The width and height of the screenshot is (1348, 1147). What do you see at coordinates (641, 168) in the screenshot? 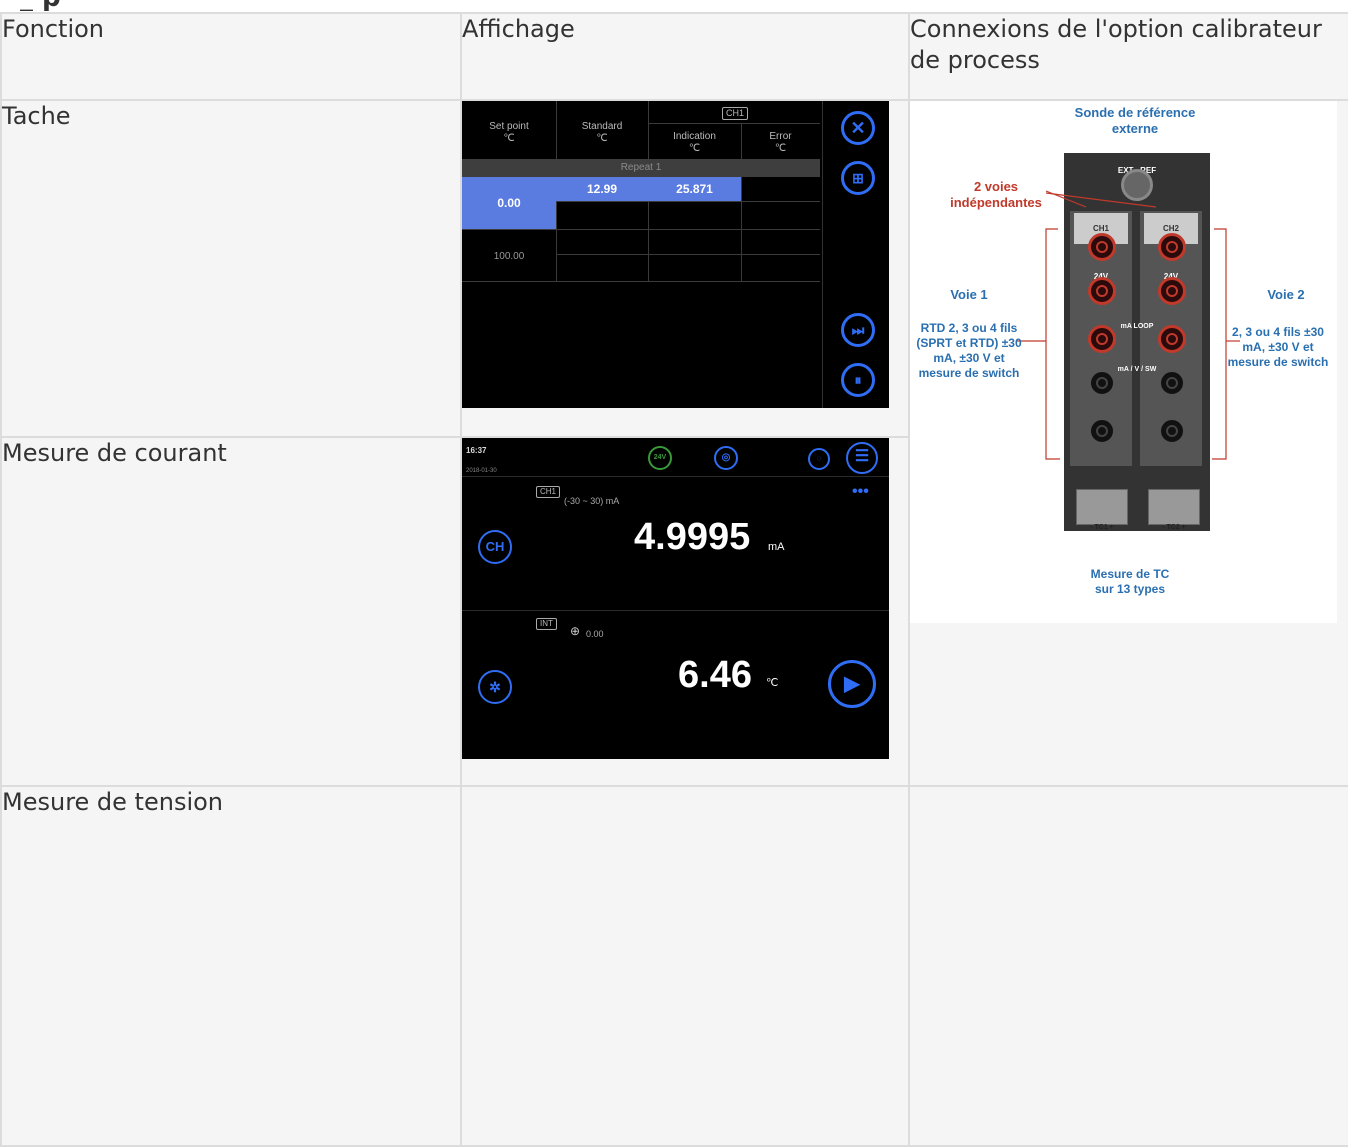
I see `repeat-bar: Repeat 1` at bounding box center [641, 168].